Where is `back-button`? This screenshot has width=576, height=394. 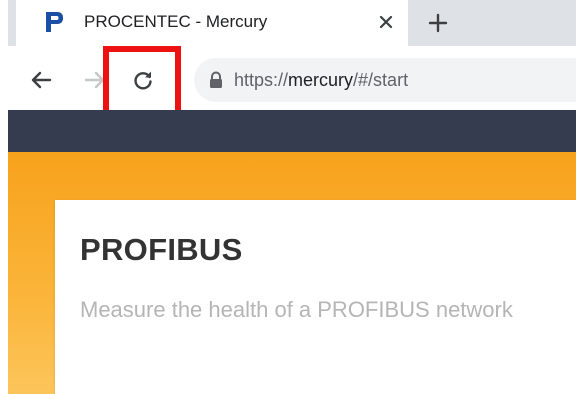
back-button is located at coordinates (41, 80).